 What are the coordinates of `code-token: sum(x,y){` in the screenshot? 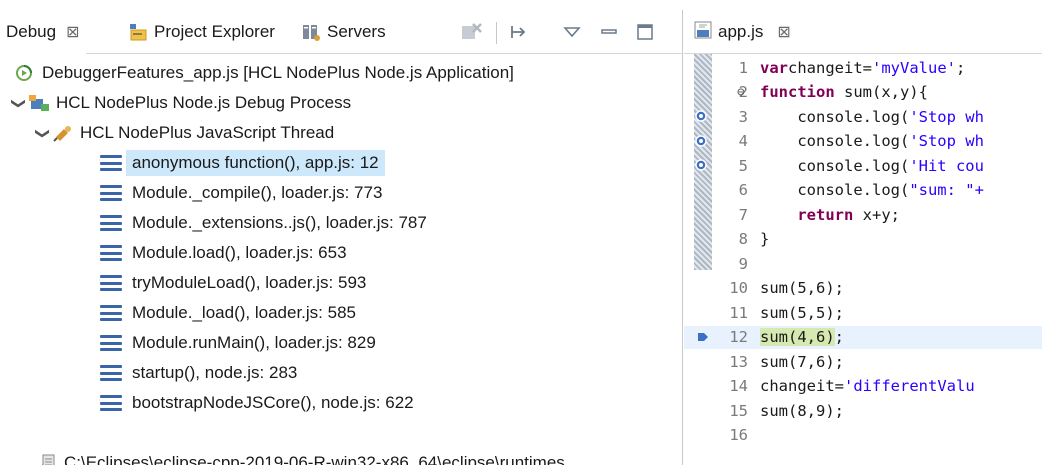 It's located at (881, 92).